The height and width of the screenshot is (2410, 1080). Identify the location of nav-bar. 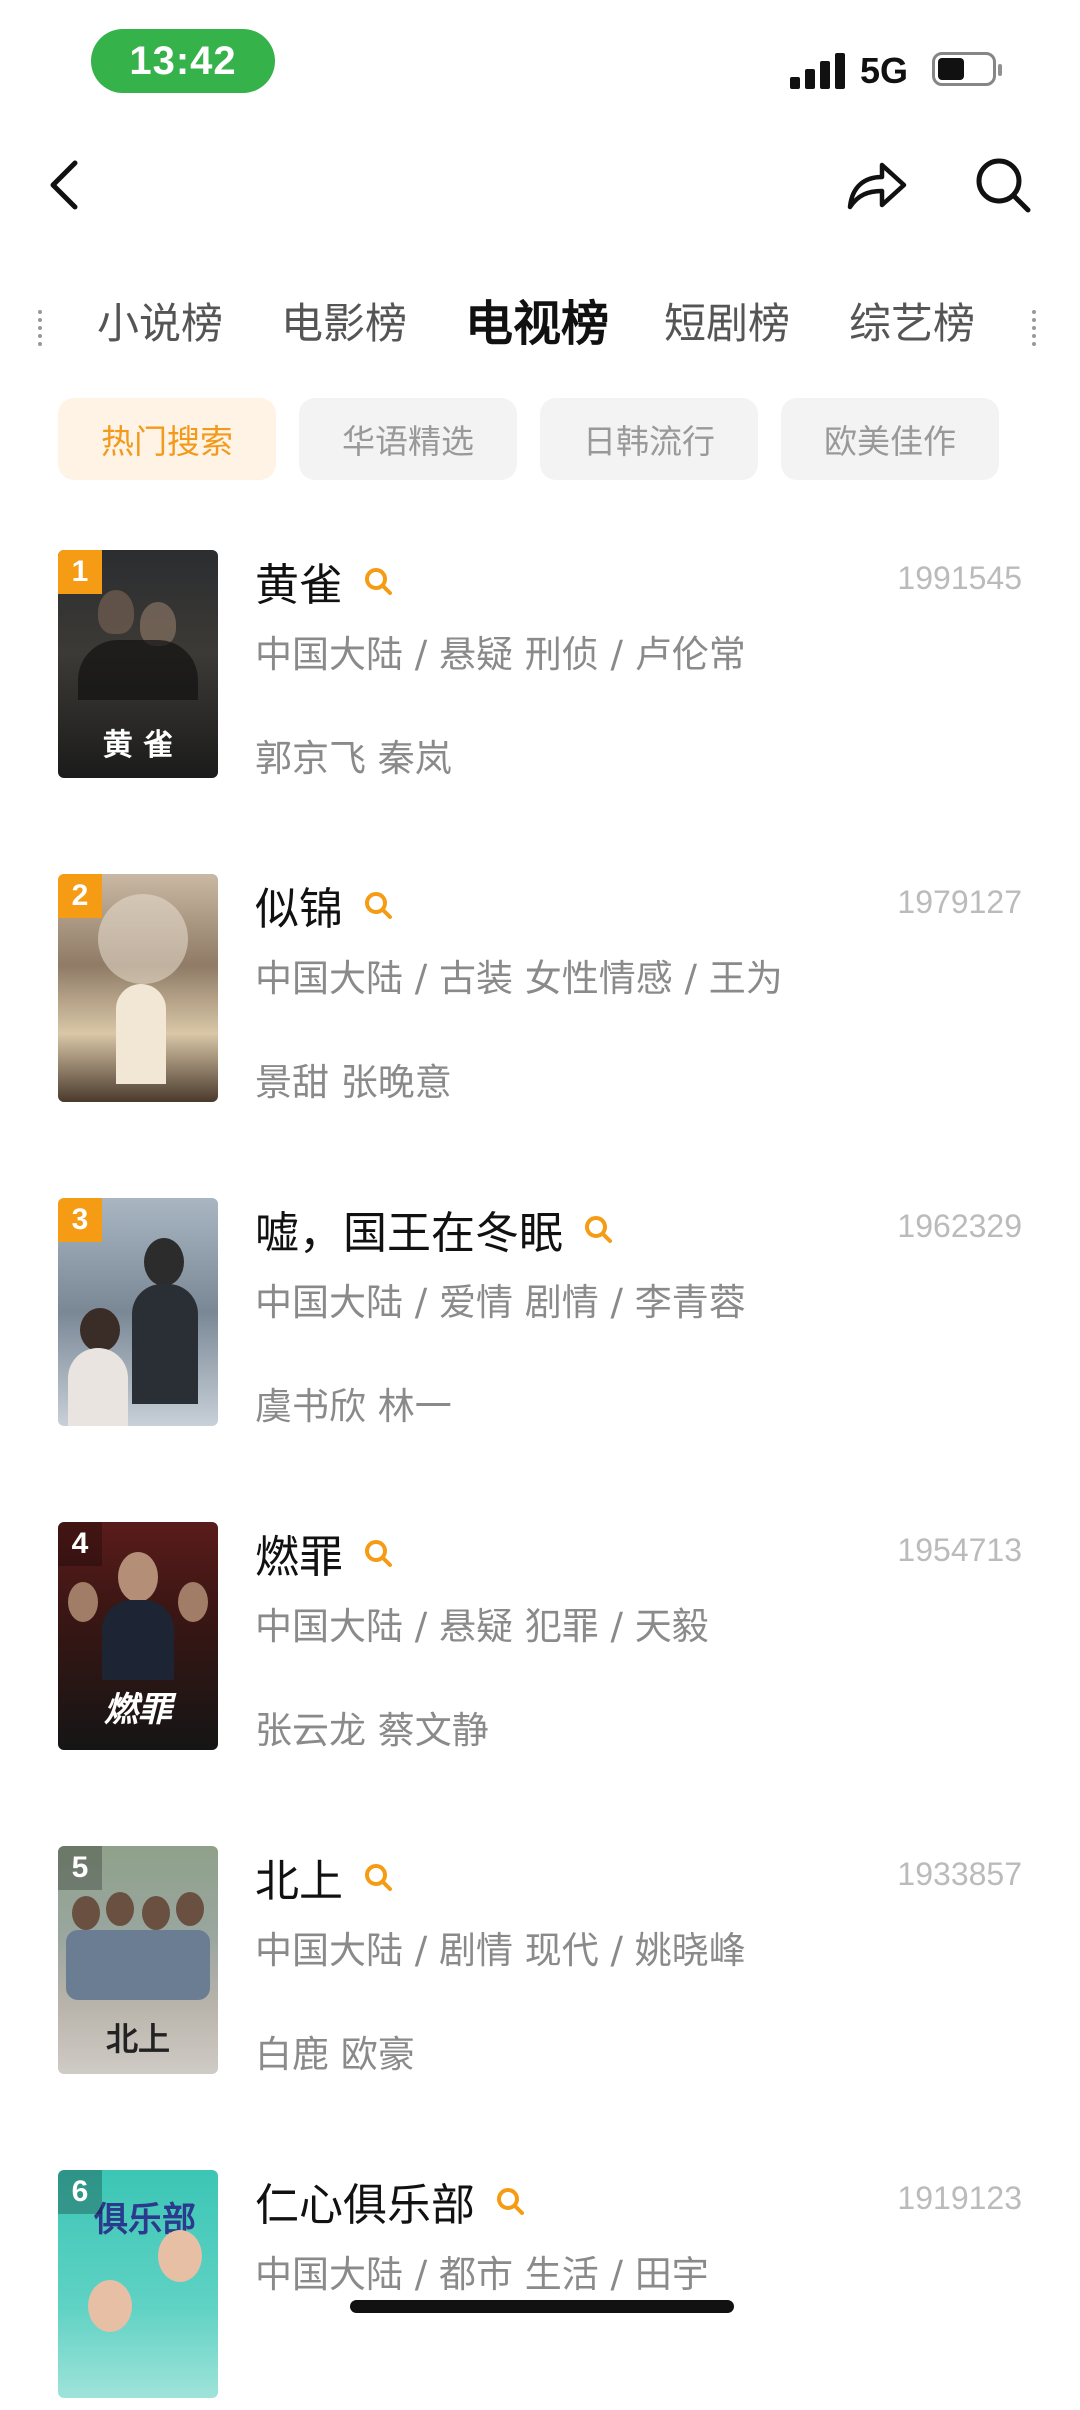
(540, 180).